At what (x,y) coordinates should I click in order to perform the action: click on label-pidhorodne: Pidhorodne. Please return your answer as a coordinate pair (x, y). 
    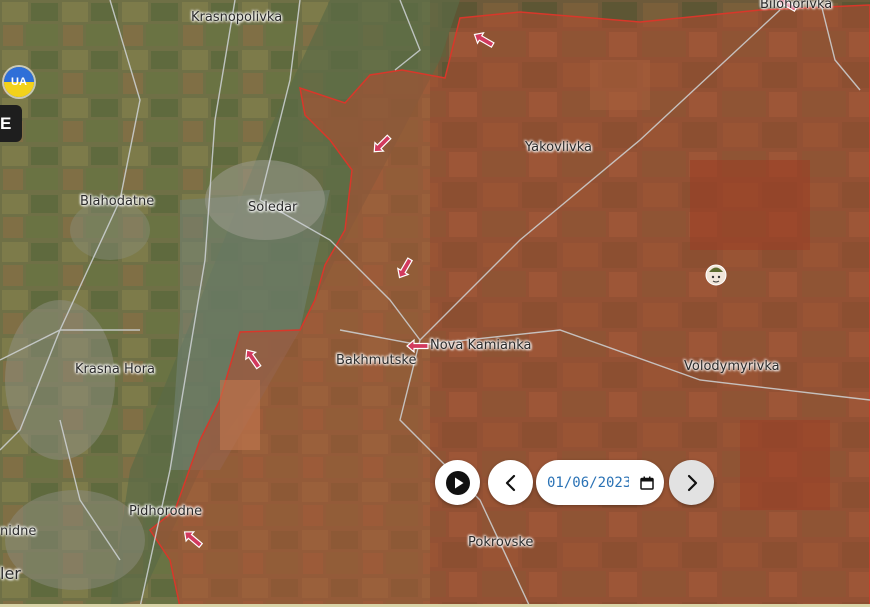
    Looking at the image, I should click on (166, 511).